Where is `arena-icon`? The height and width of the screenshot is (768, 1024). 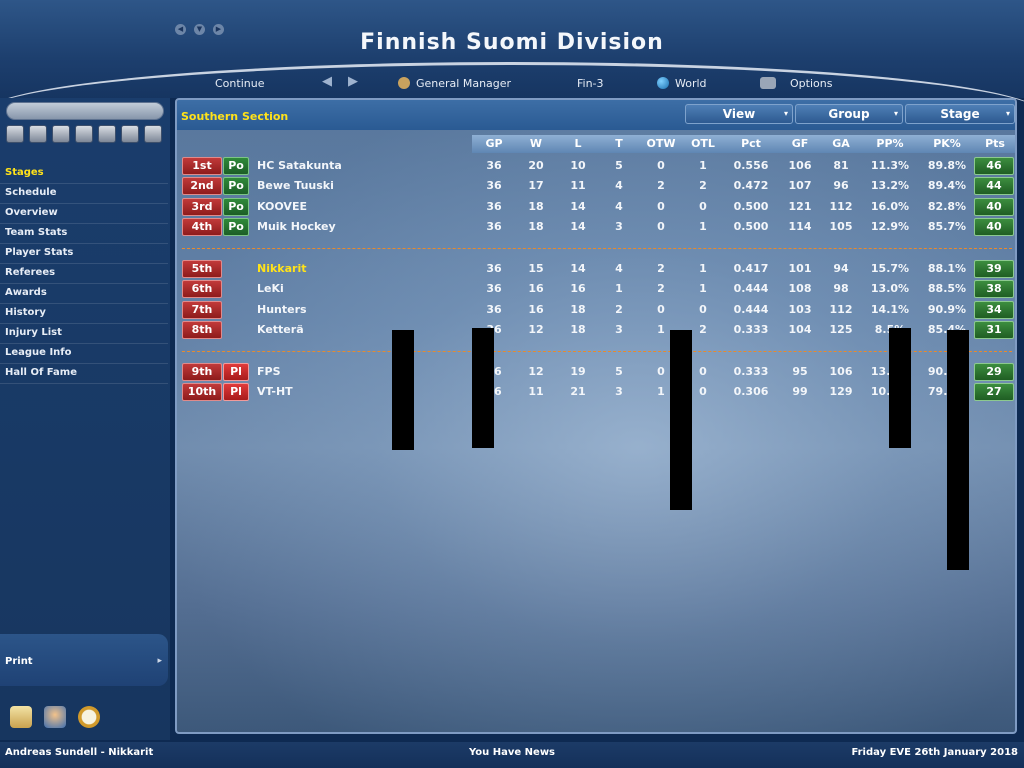 arena-icon is located at coordinates (15, 134).